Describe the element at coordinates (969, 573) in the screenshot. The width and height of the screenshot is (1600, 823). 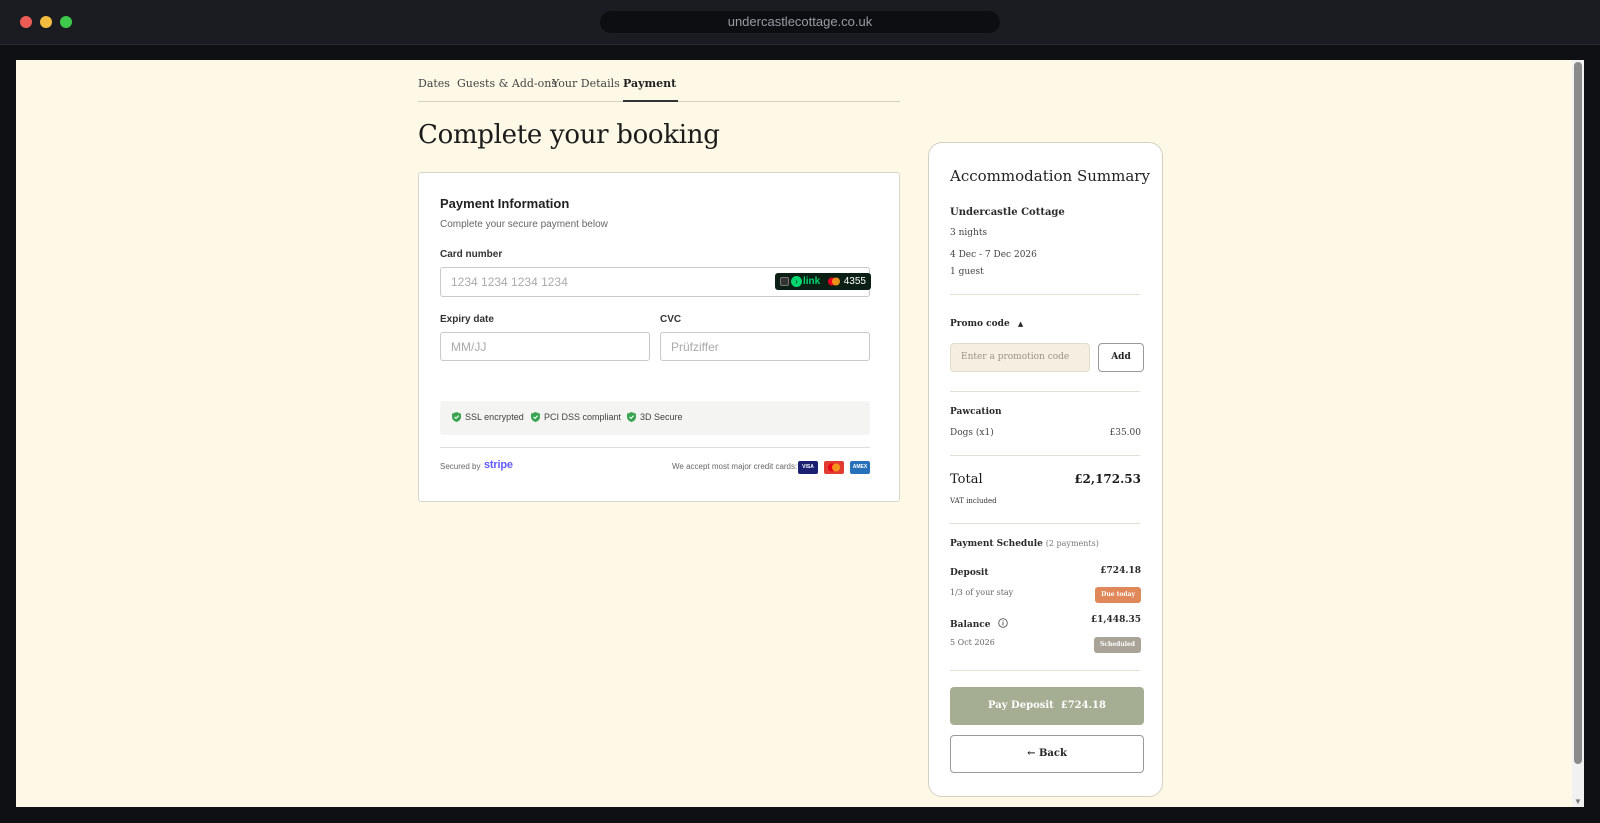
I see `deposit-label: Deposit` at that location.